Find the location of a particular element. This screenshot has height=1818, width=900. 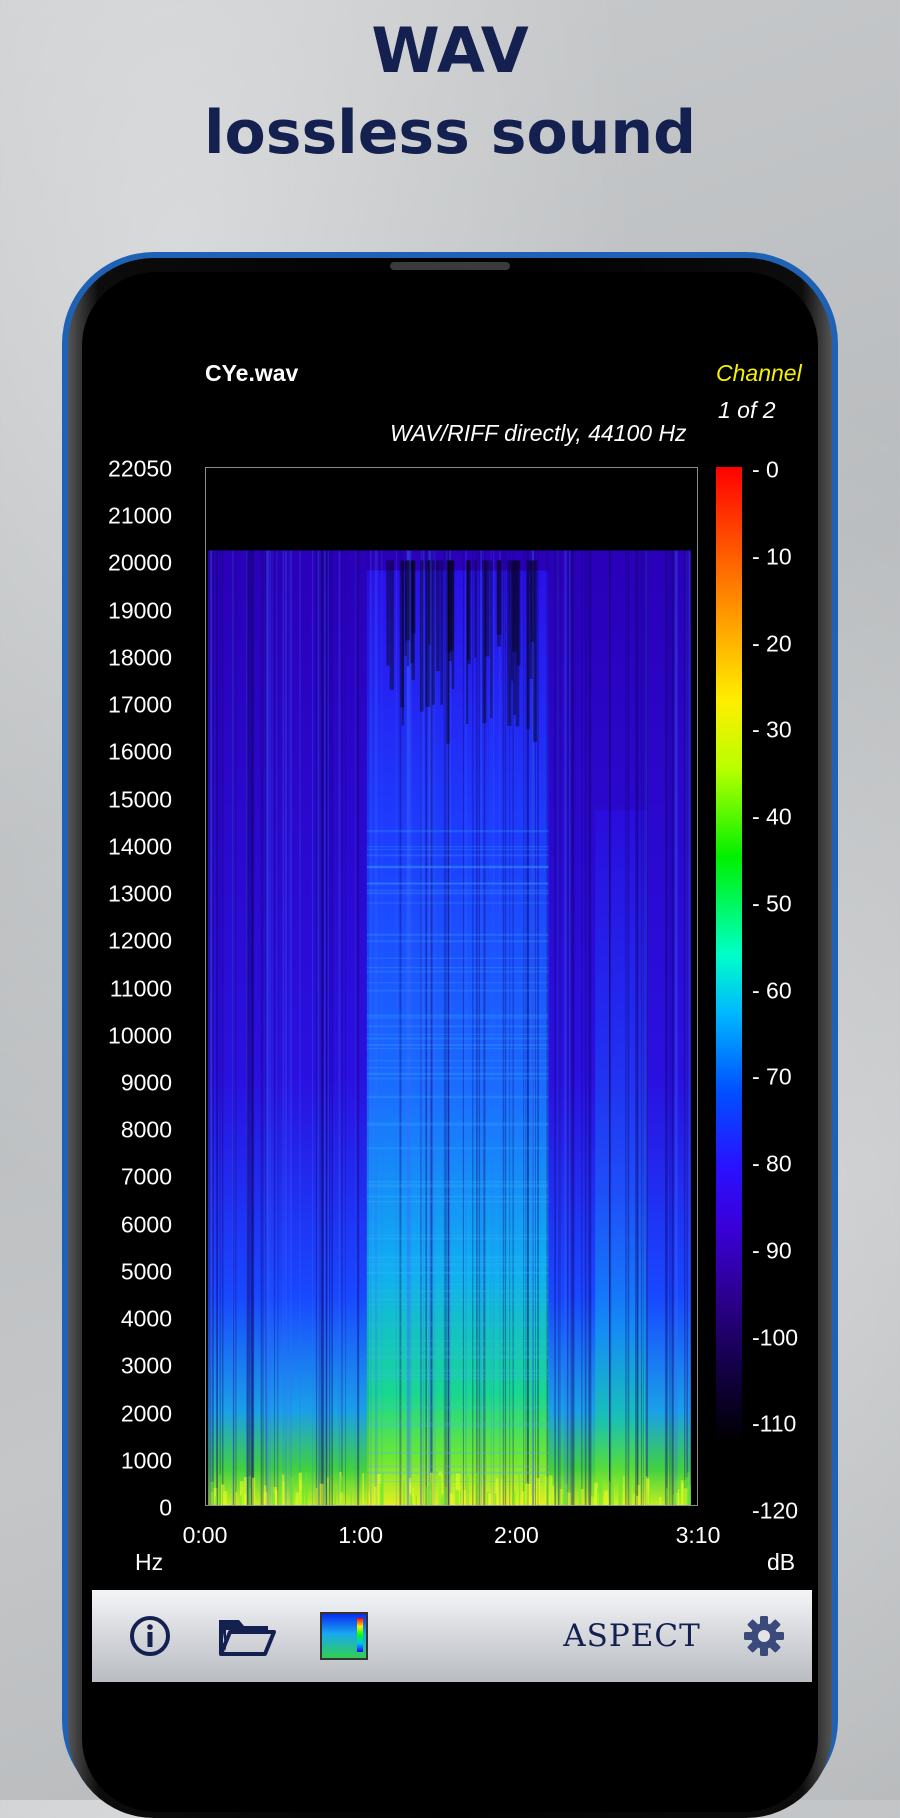

y-tick-label: 15000 is located at coordinates (140, 799).